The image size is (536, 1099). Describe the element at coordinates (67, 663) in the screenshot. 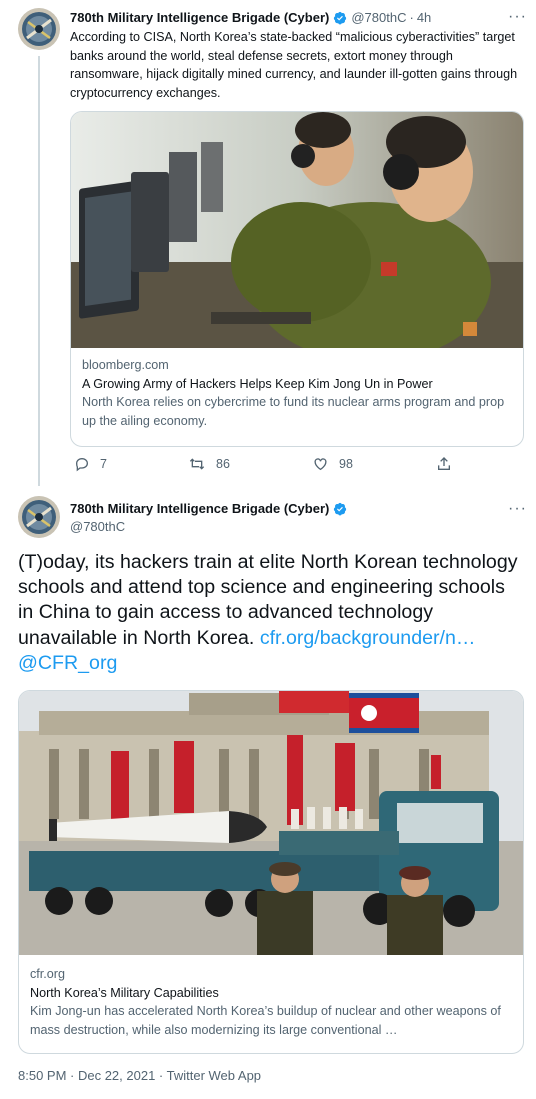

I see `mention-link: @CFR_org` at that location.